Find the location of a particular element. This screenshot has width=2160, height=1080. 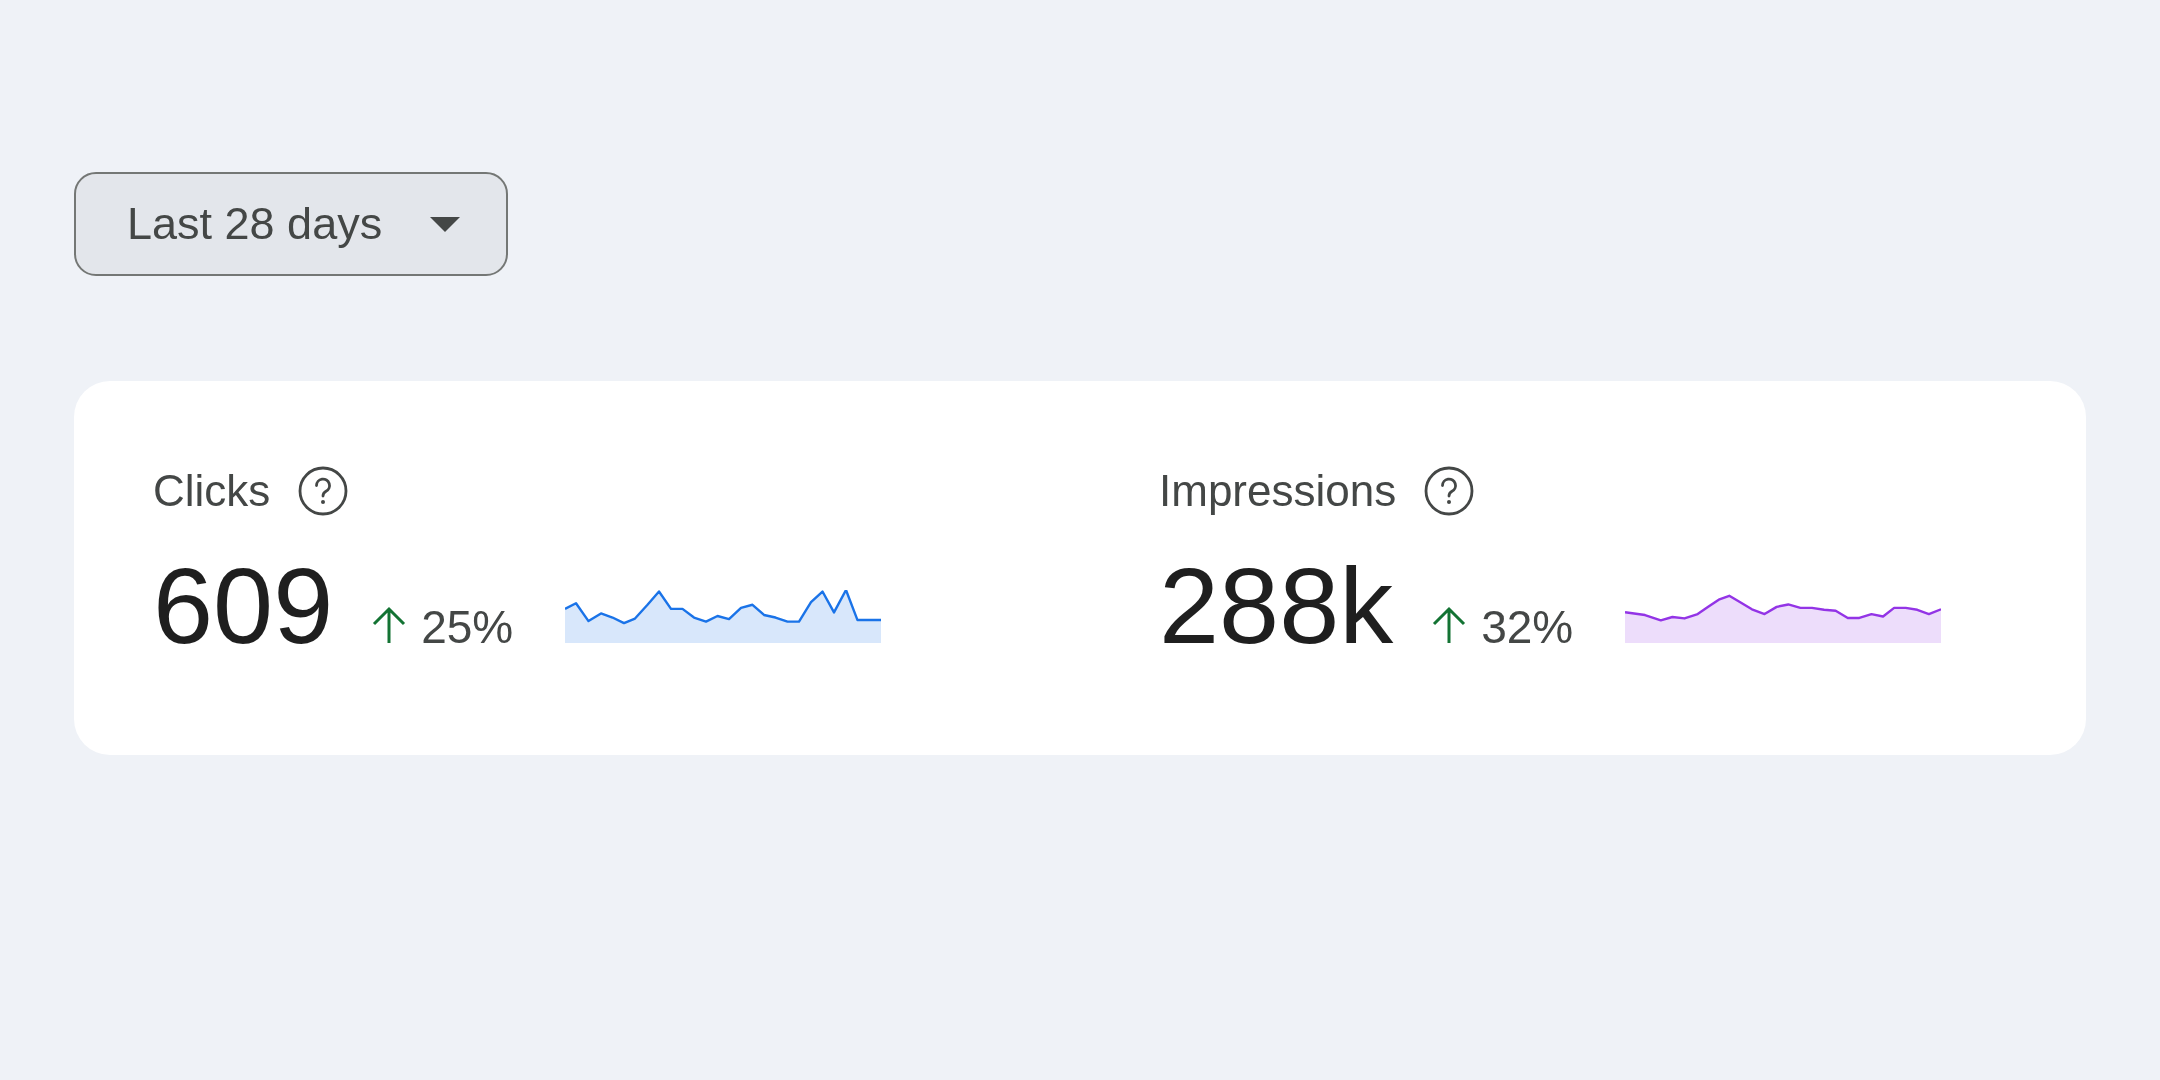

caret-down-icon is located at coordinates (445, 224).